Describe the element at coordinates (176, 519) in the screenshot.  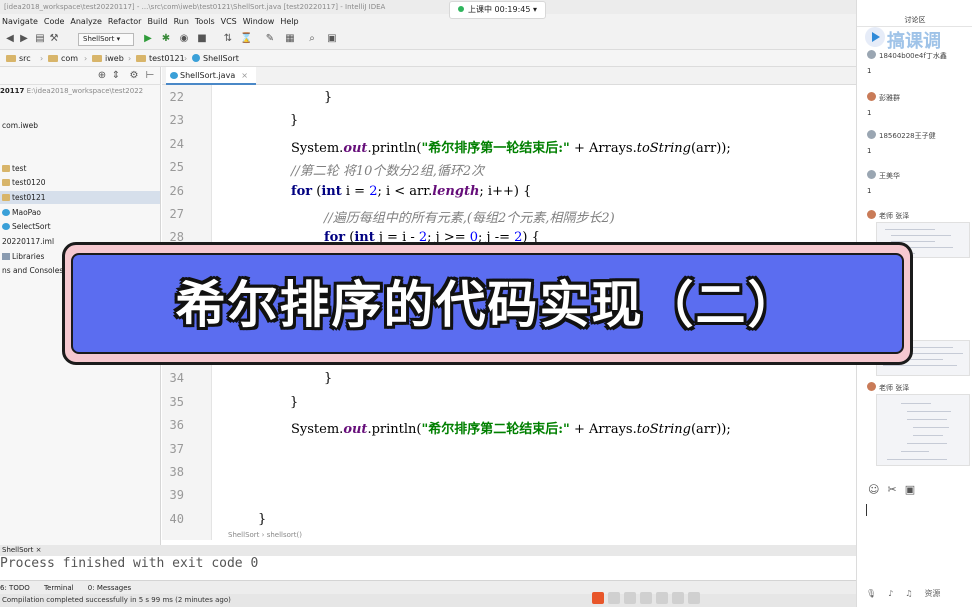
I see `line-number: 40` at that location.